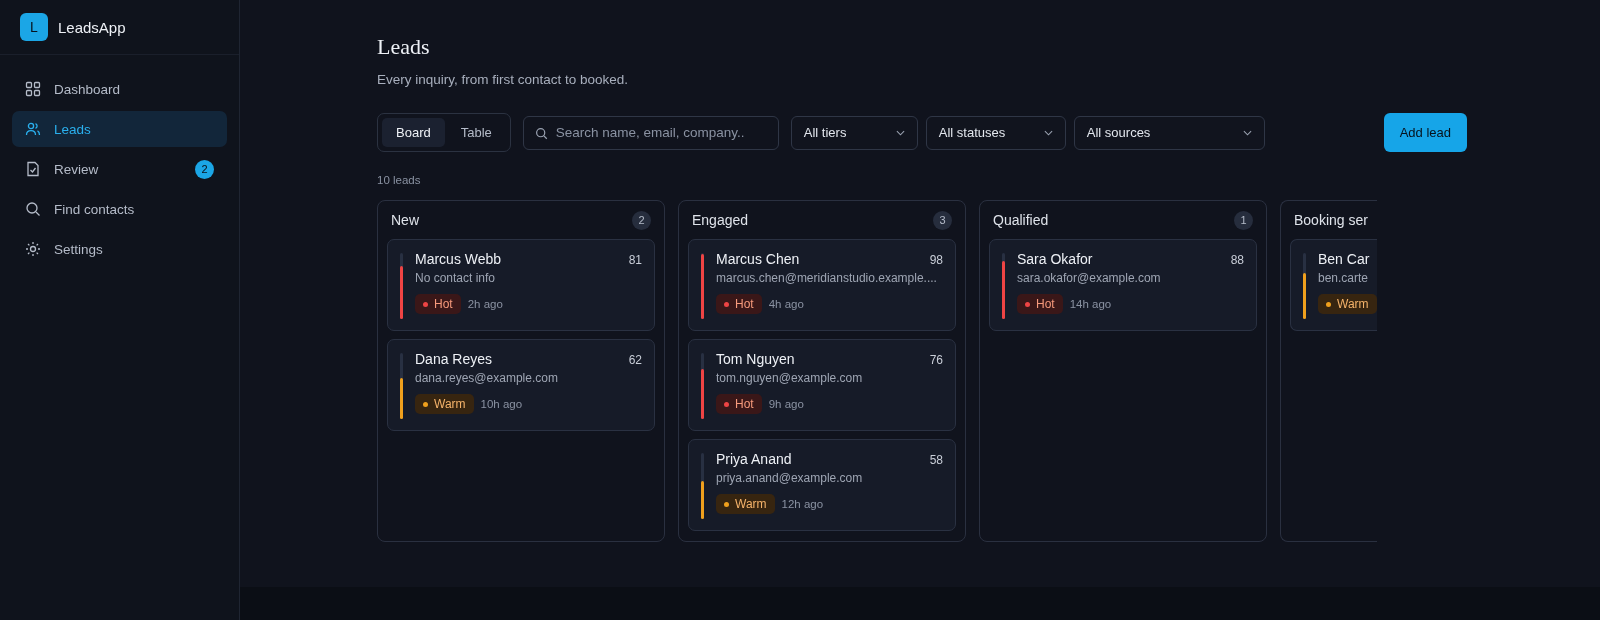 The image size is (1600, 620). What do you see at coordinates (399, 180) in the screenshot?
I see `lead-count: 10 leads` at bounding box center [399, 180].